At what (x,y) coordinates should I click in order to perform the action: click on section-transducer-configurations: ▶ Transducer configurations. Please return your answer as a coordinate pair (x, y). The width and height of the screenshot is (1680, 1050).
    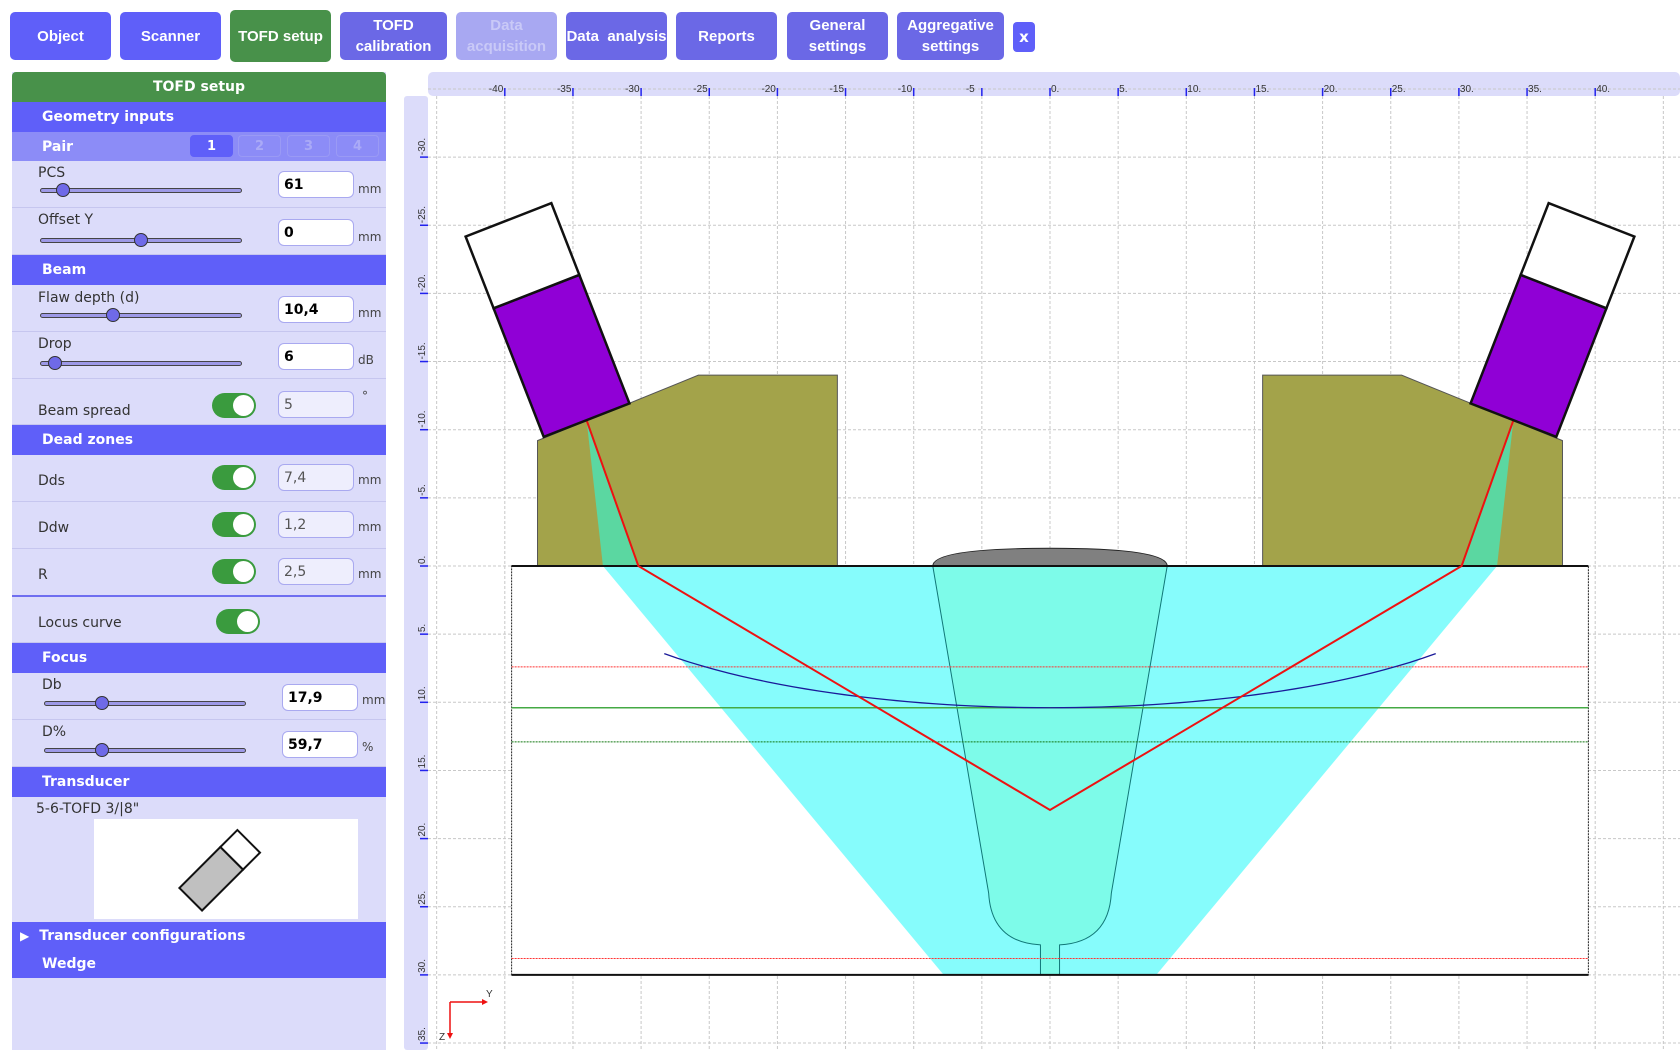
    Looking at the image, I should click on (199, 936).